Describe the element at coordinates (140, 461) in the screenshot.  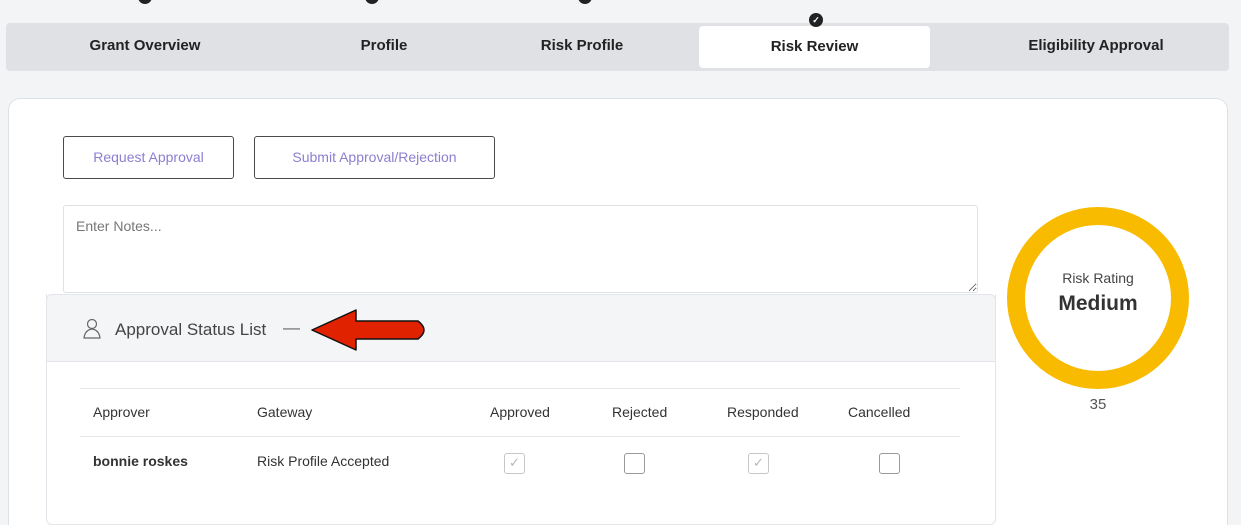
I see `approver-name: bonnie roskes` at that location.